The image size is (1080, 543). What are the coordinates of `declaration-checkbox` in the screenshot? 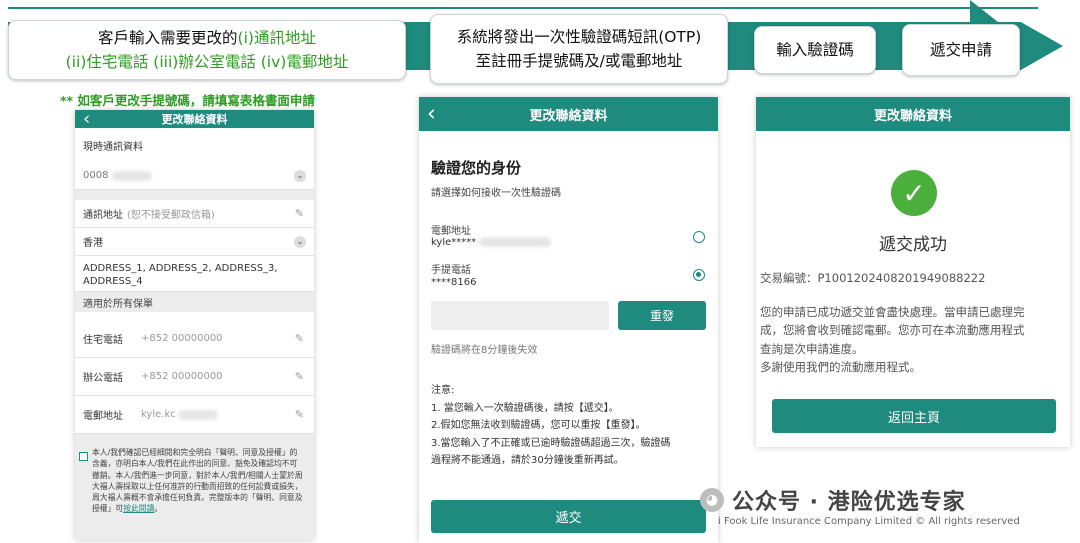 It's located at (83, 456).